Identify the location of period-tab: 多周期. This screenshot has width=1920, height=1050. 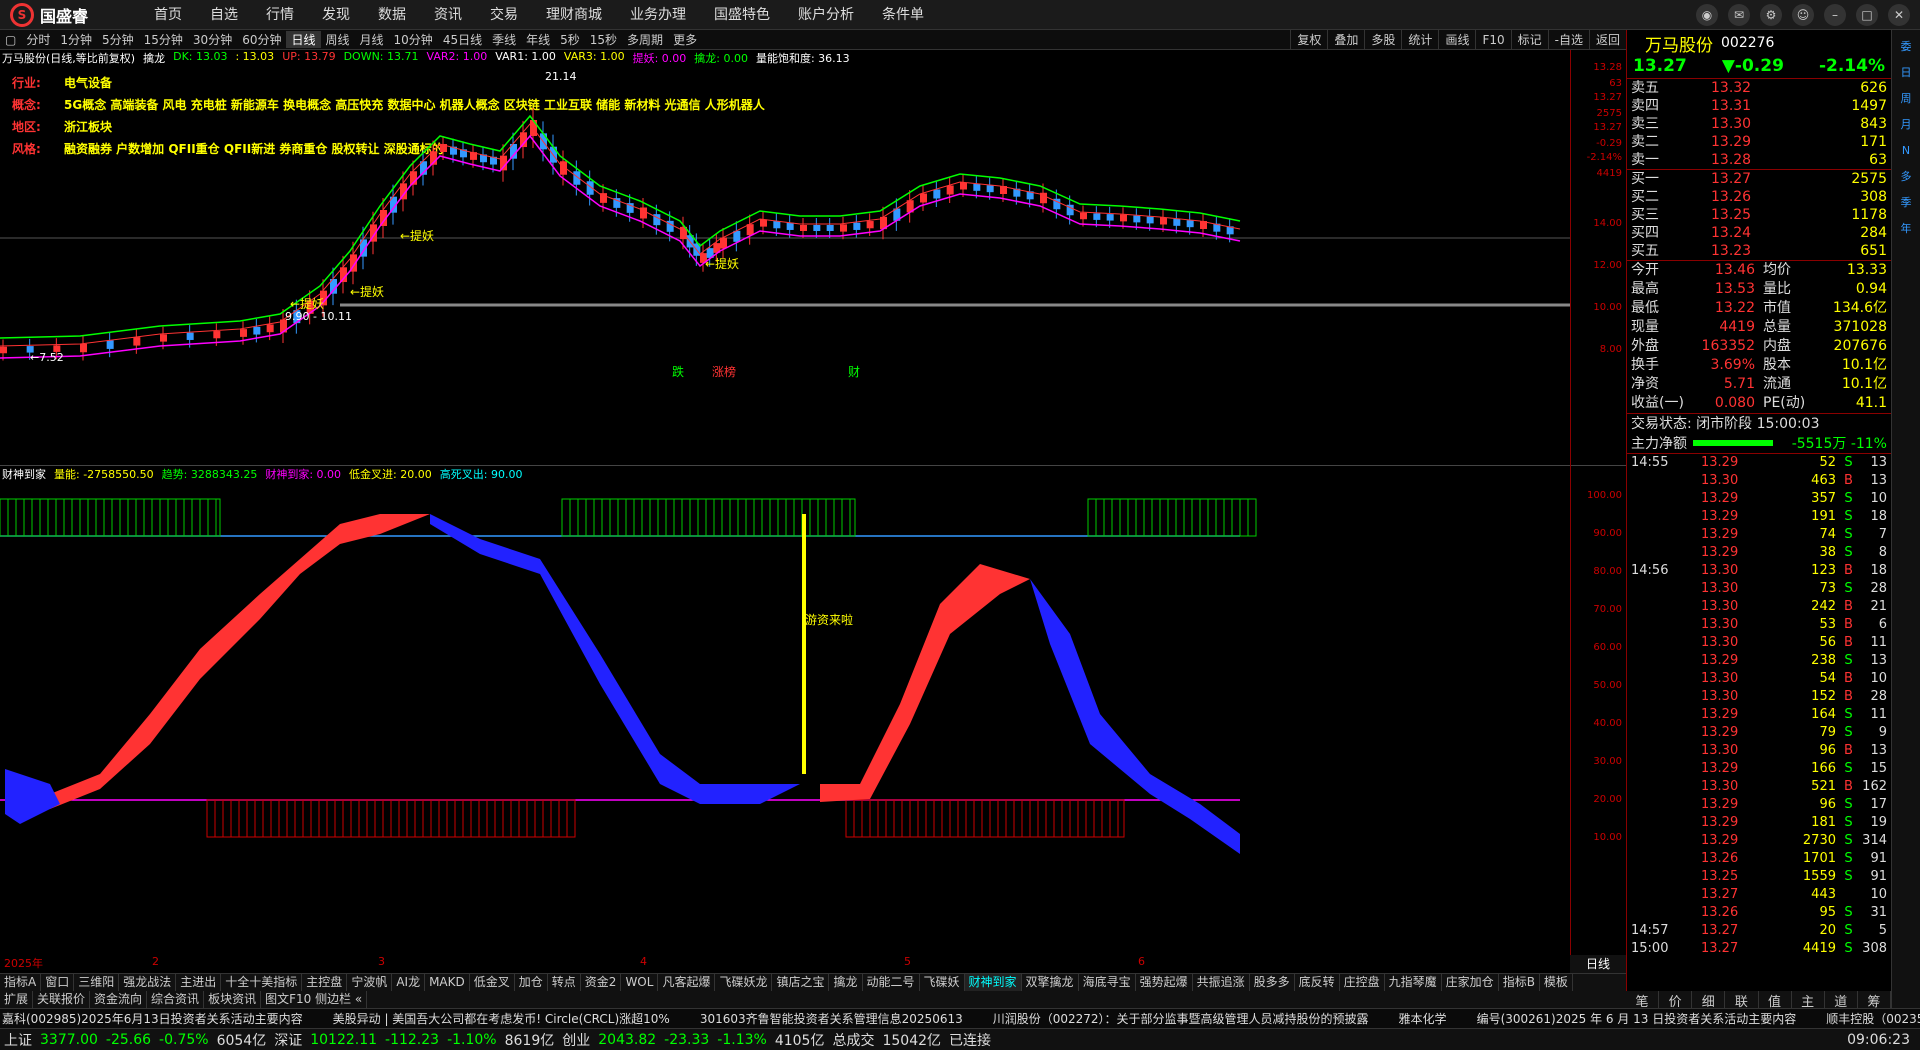
(645, 39).